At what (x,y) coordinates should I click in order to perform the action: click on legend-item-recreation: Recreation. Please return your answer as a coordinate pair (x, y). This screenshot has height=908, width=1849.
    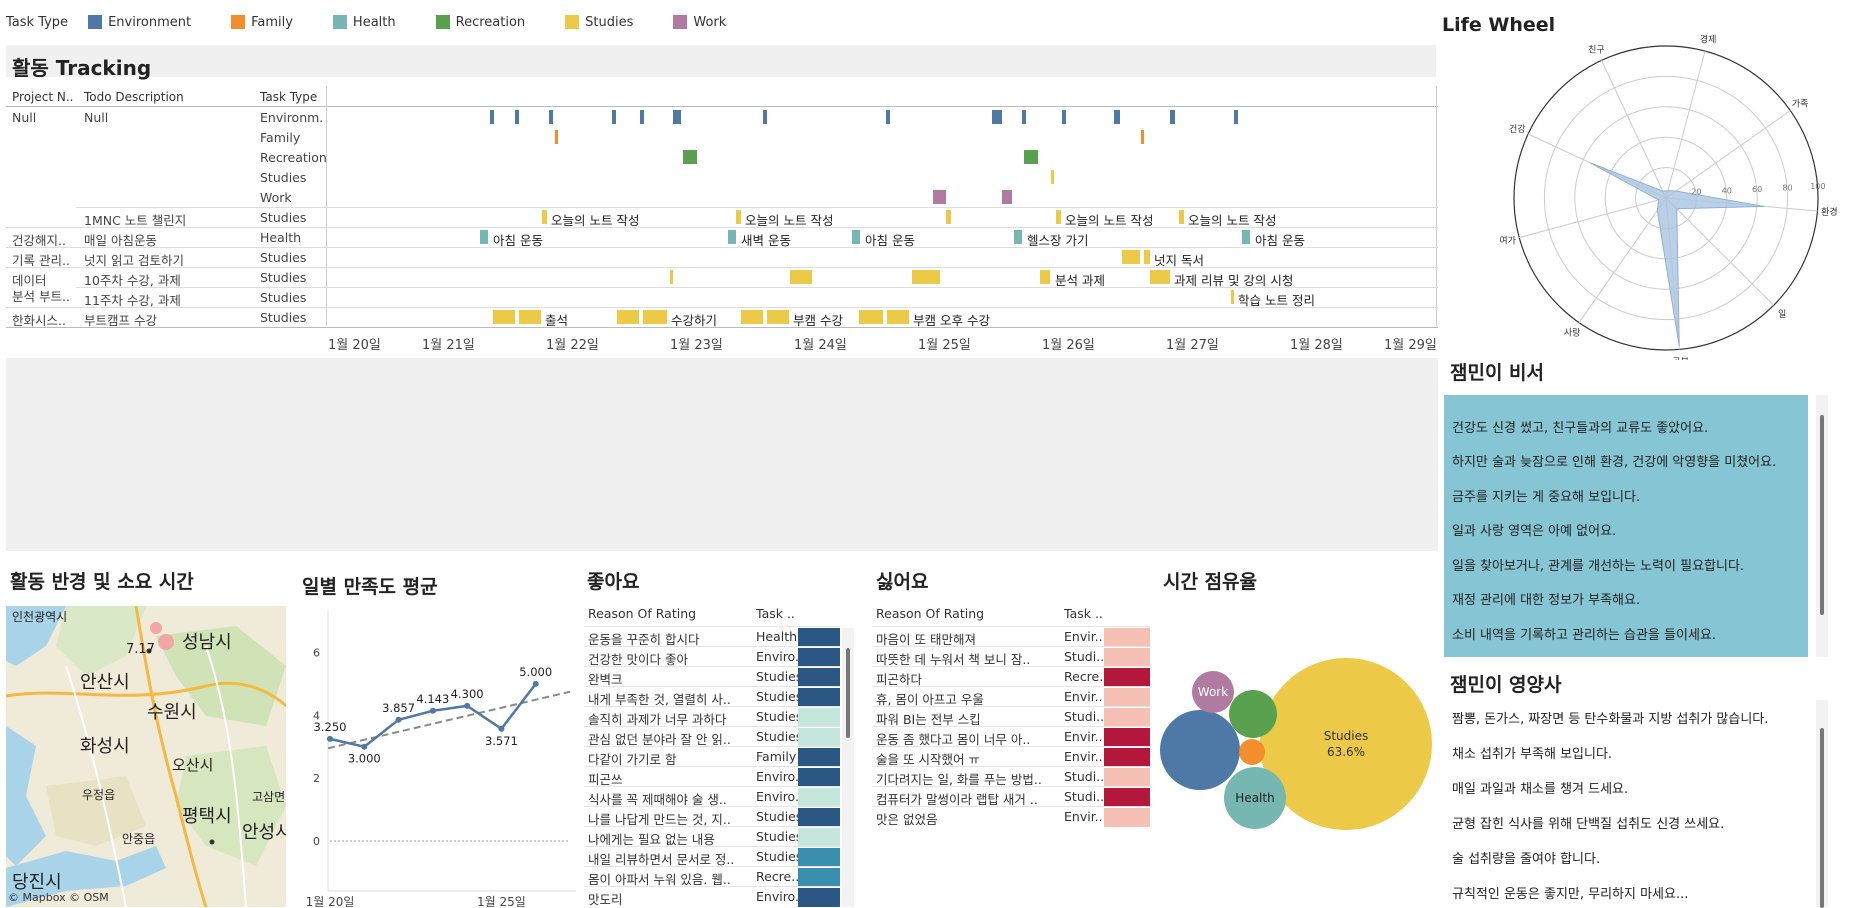
    Looking at the image, I should click on (480, 22).